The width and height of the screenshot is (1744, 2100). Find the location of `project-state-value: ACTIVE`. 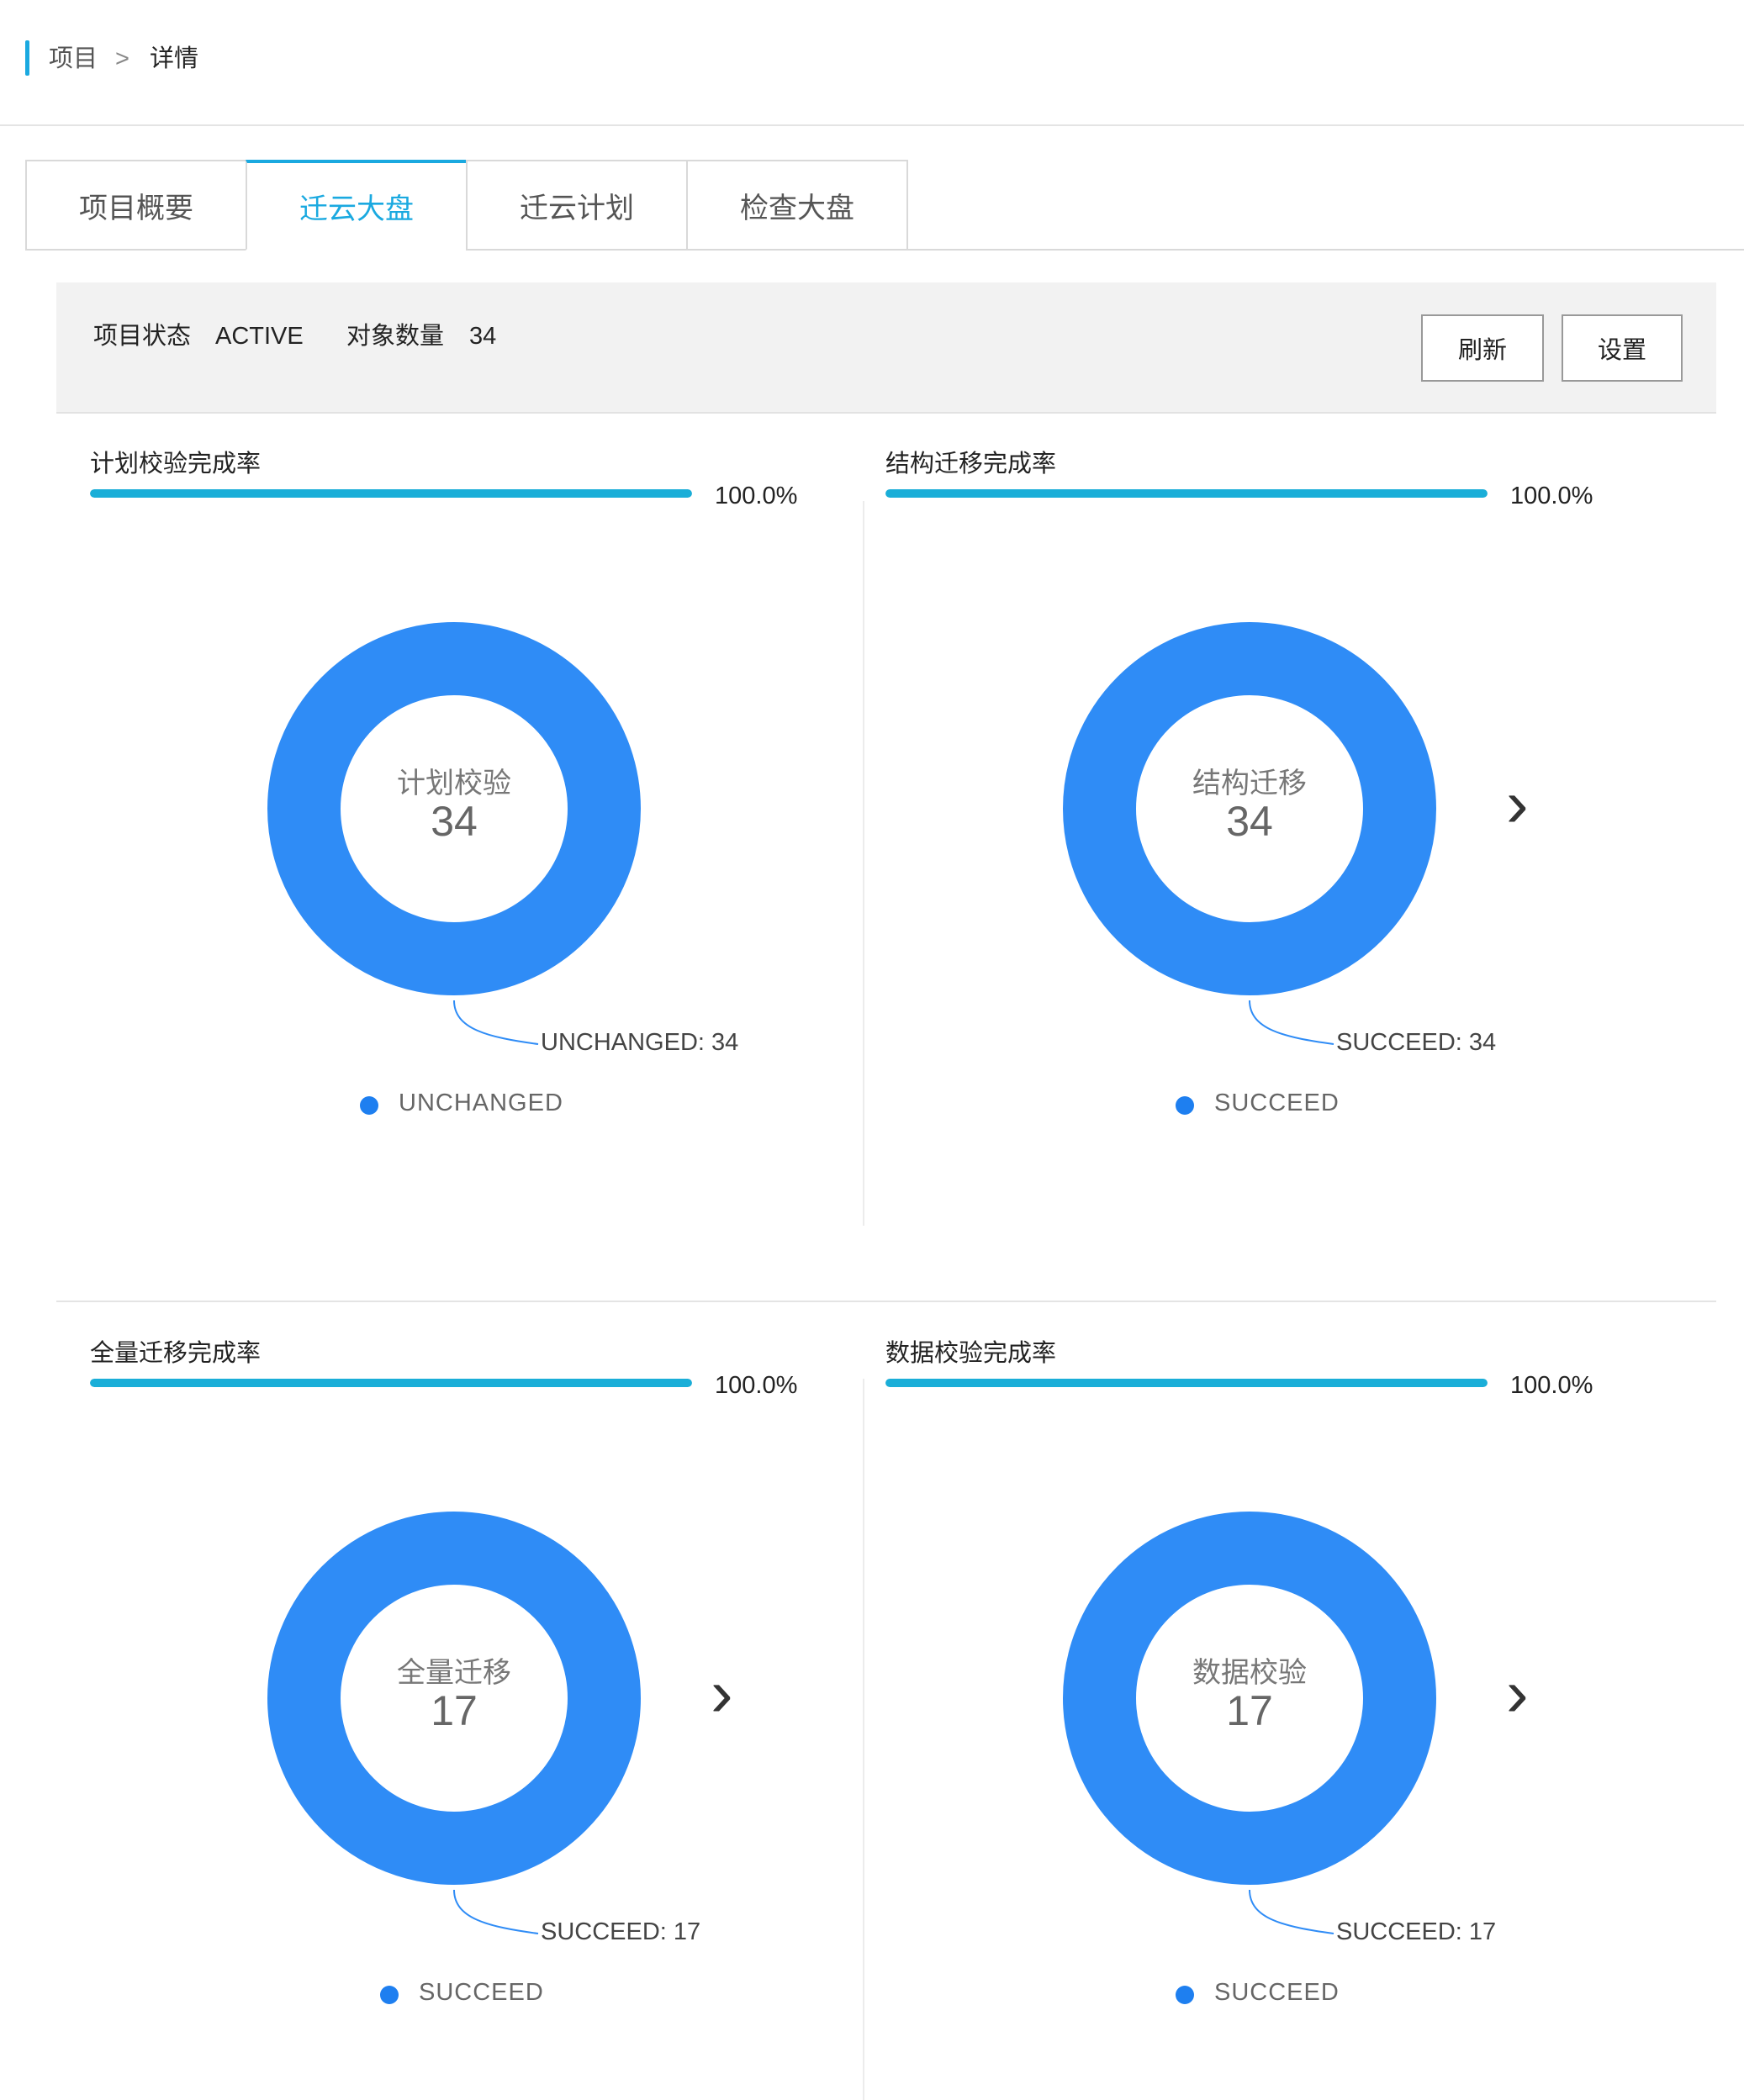

project-state-value: ACTIVE is located at coordinates (260, 336).